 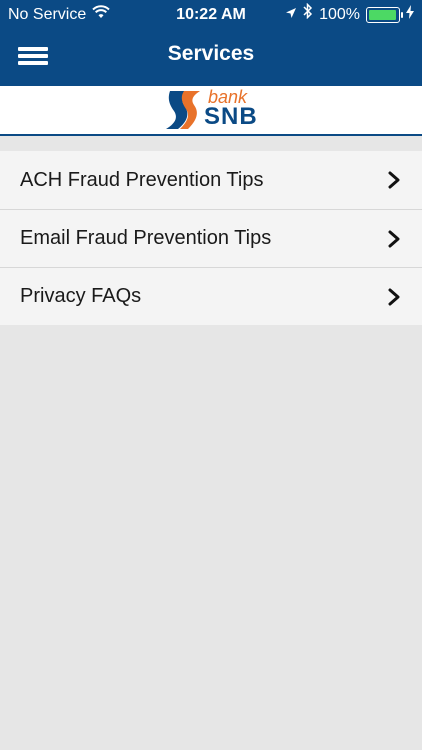 What do you see at coordinates (211, 53) in the screenshot?
I see `page-title: Services` at bounding box center [211, 53].